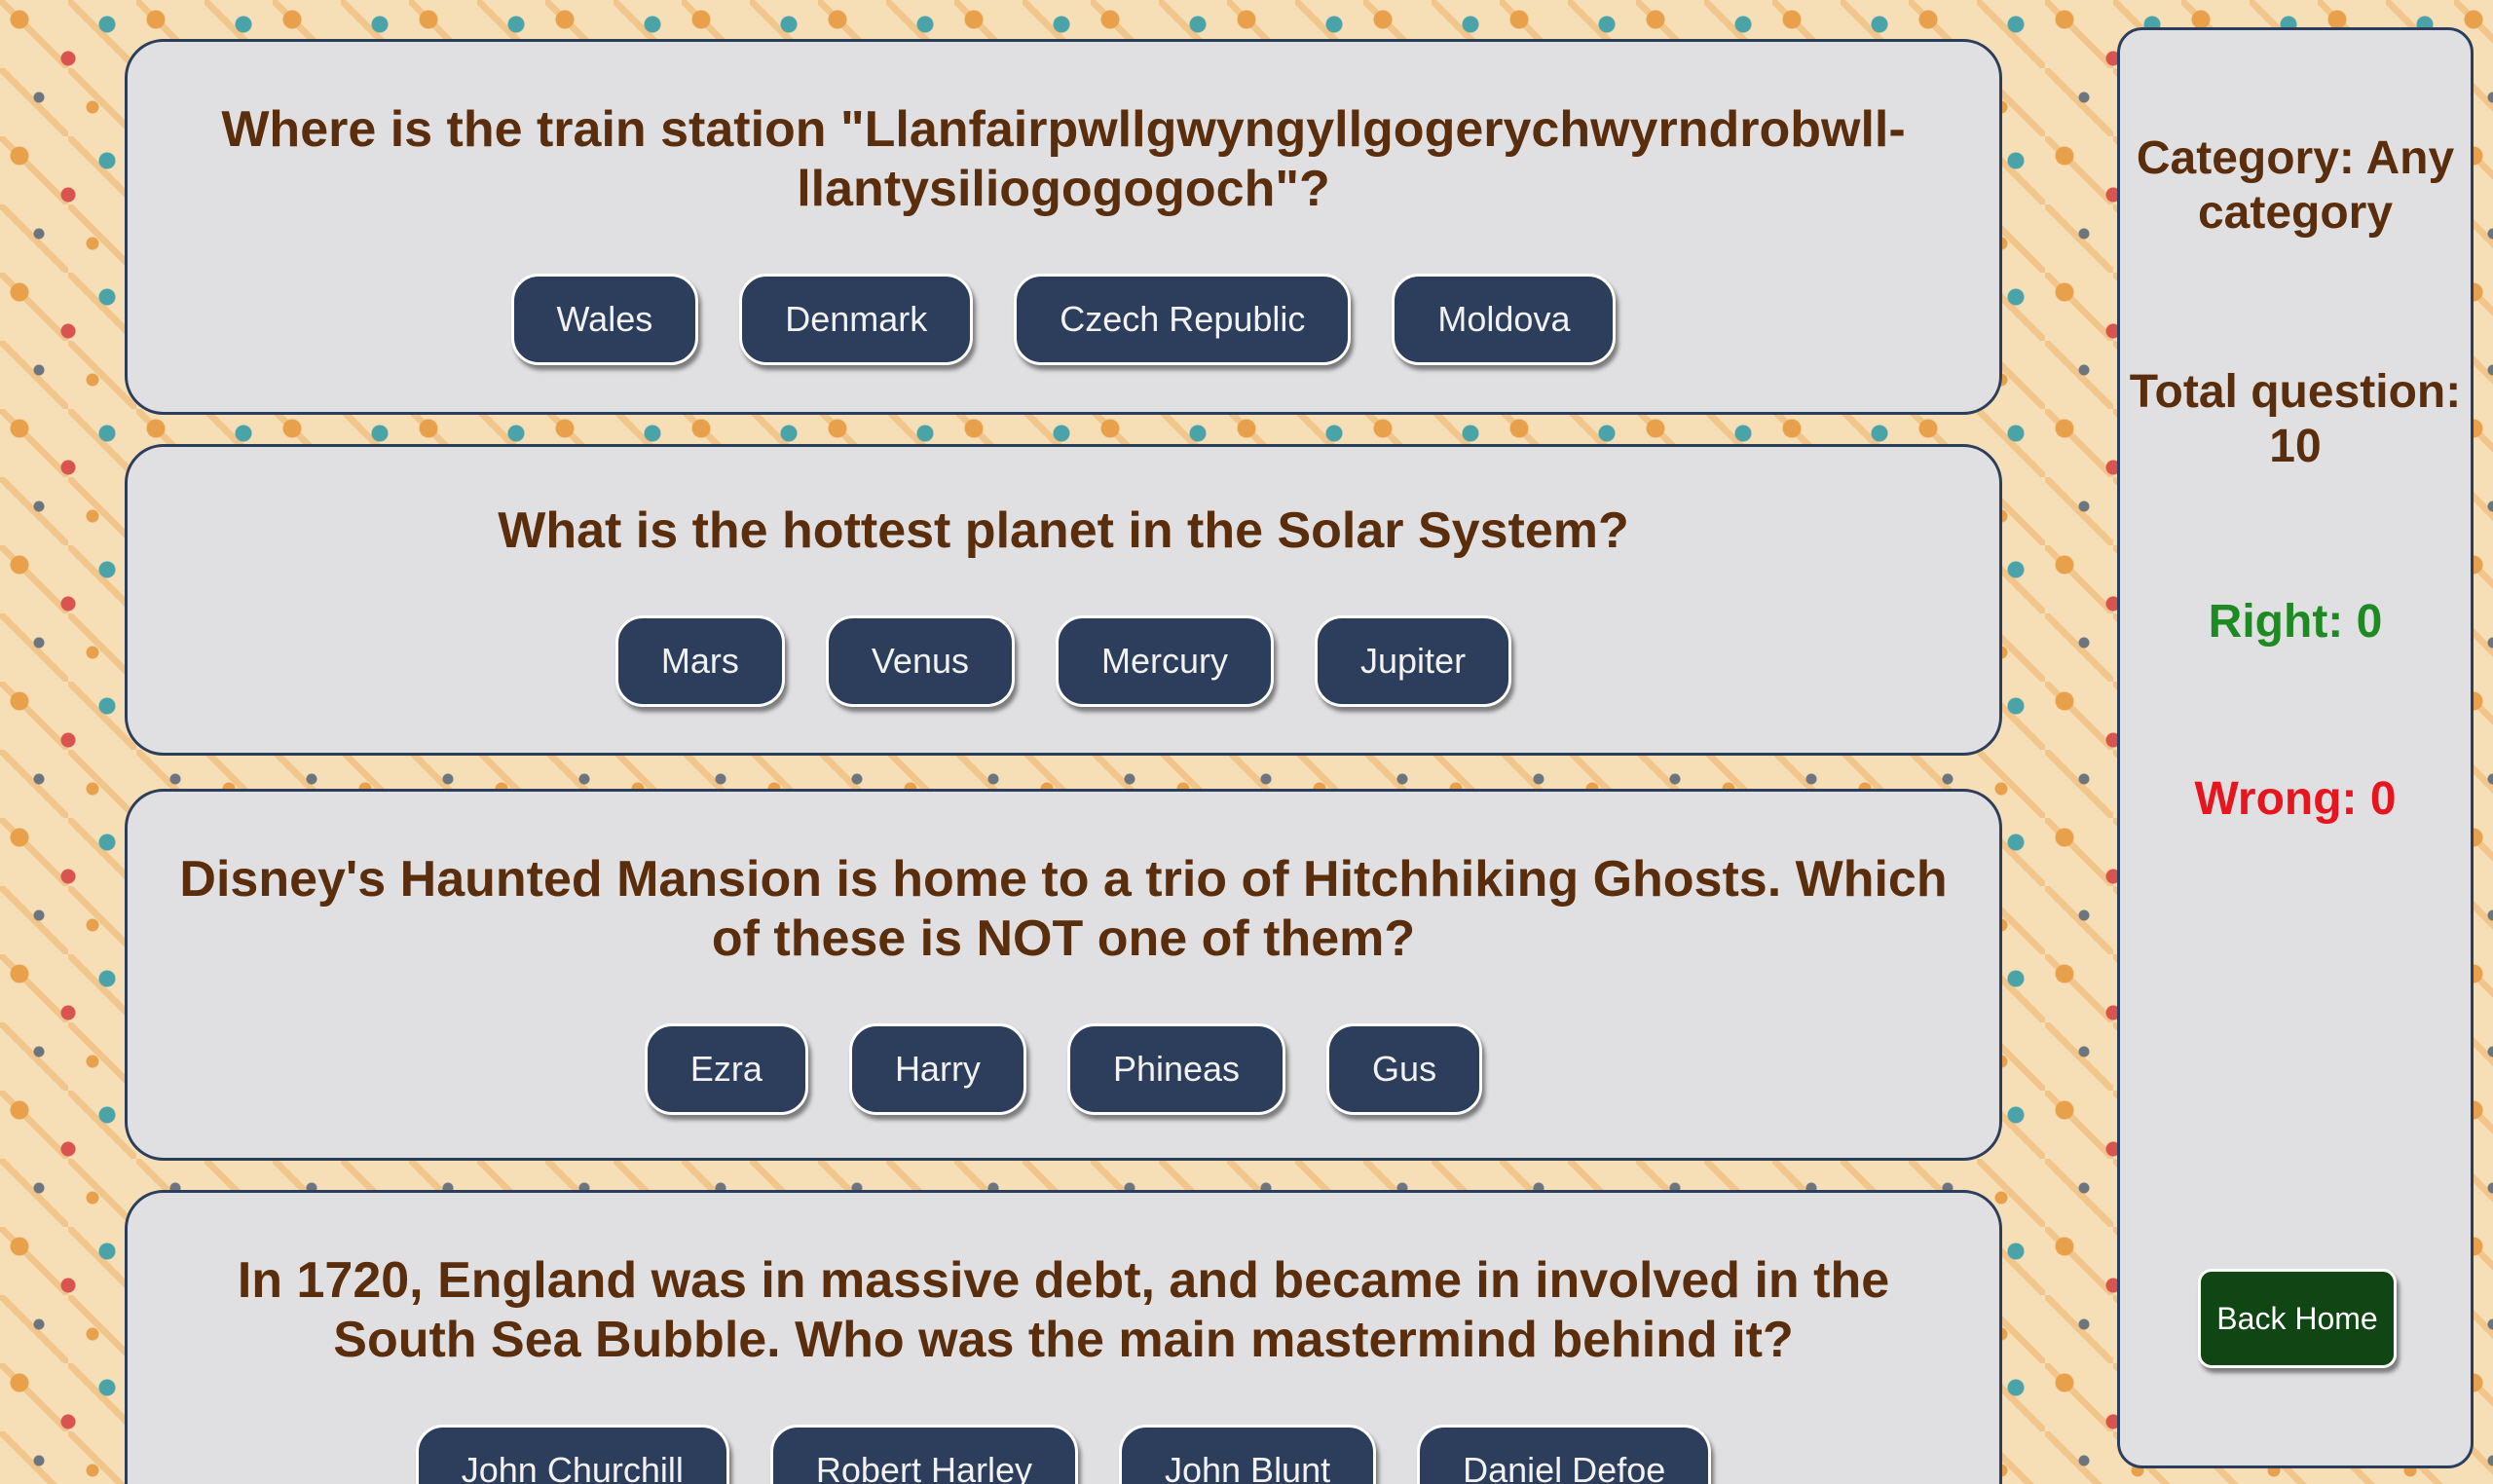 This screenshot has height=1484, width=2493. I want to click on category-label: Category: Any category, so click(2296, 185).